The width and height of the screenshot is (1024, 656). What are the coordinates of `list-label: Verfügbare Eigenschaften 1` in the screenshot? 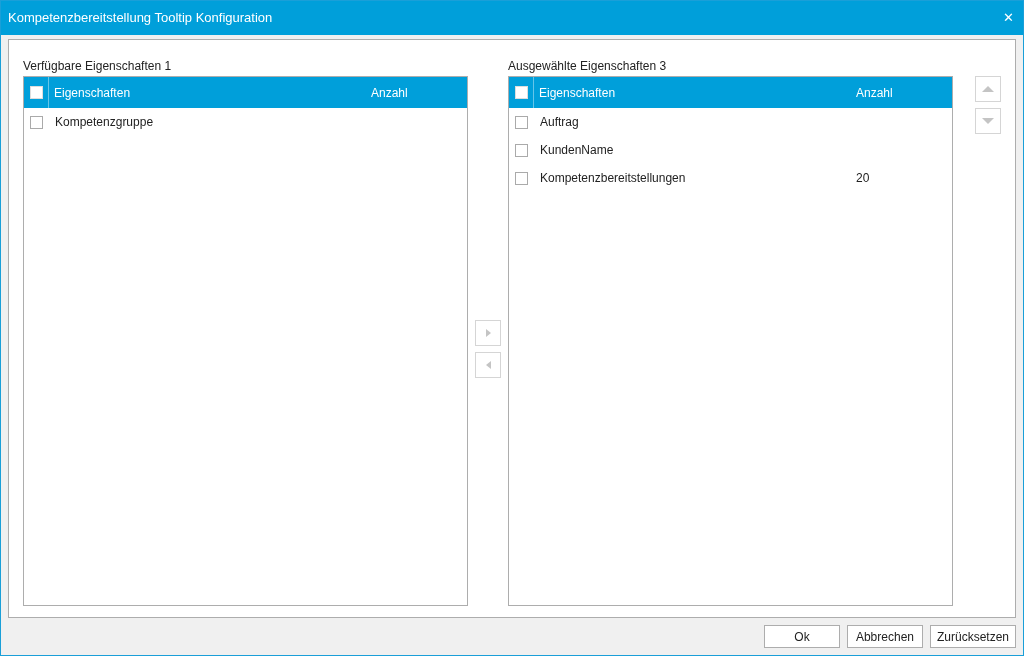 It's located at (98, 66).